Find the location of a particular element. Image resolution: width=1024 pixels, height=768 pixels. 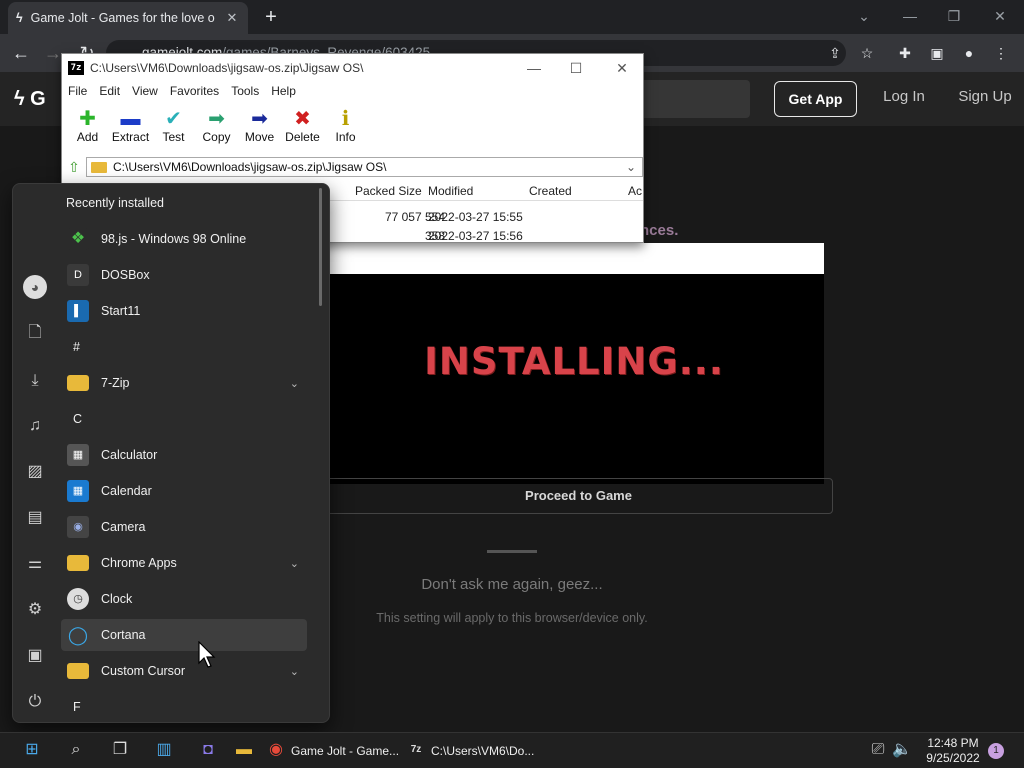

notification-badge: 1 is located at coordinates (996, 751).